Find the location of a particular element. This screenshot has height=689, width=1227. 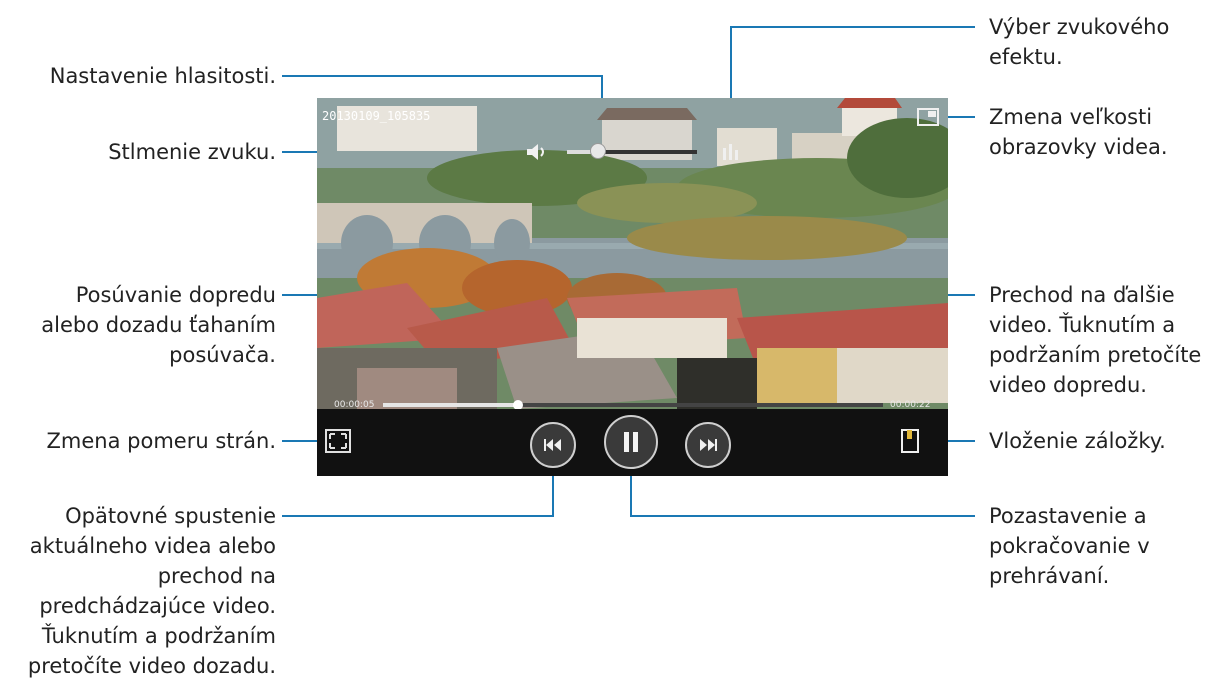

screen-size-label: Zmena veľkosti obrazovky videa. is located at coordinates (1078, 132).